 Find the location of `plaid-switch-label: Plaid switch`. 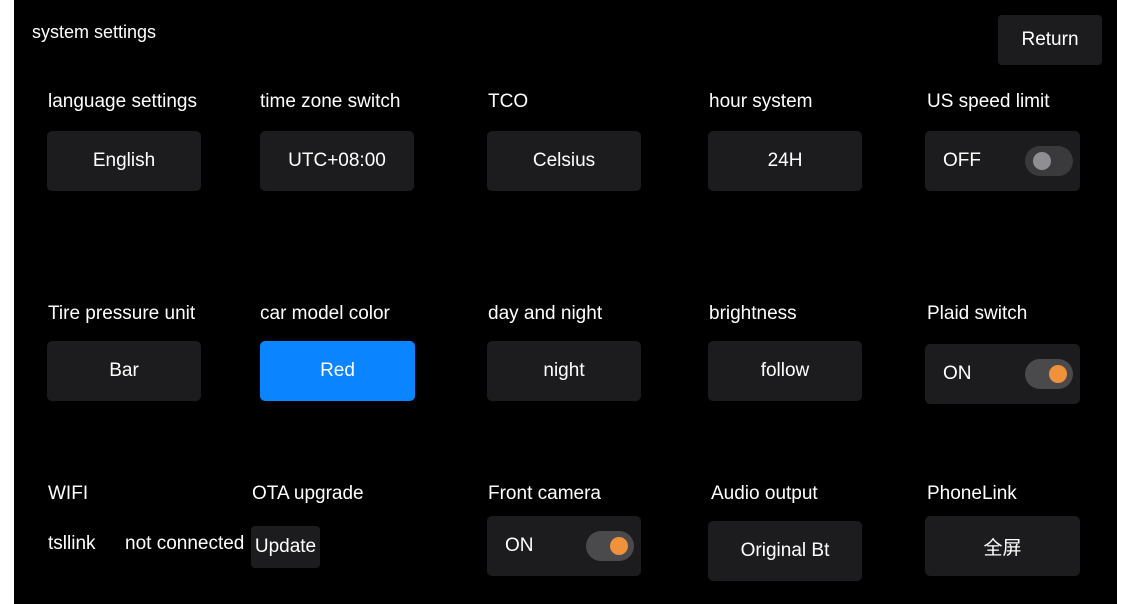

plaid-switch-label: Plaid switch is located at coordinates (977, 313).